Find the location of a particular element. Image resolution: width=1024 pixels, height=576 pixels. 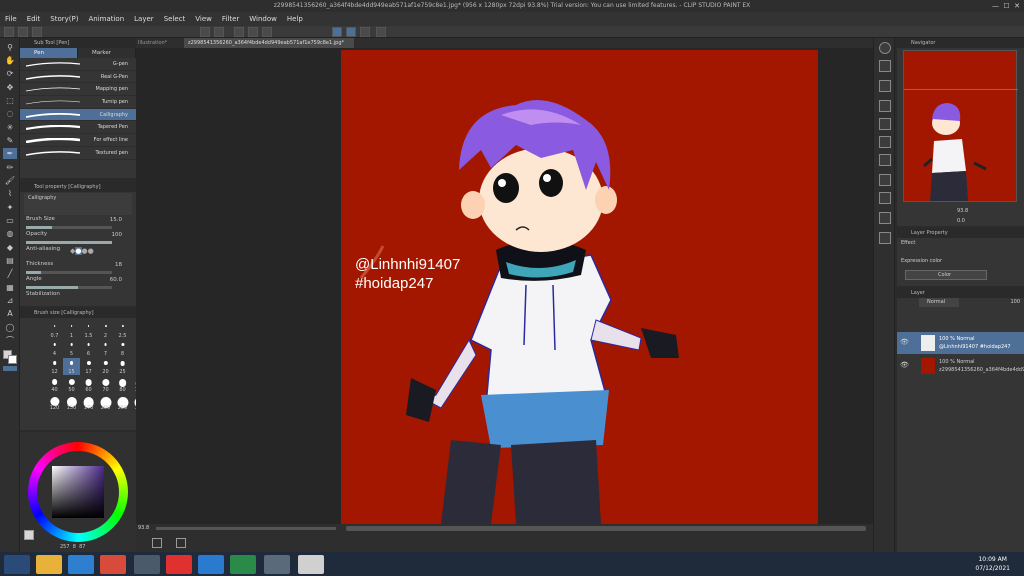

brush-size-option: 20 is located at coordinates (105, 366).